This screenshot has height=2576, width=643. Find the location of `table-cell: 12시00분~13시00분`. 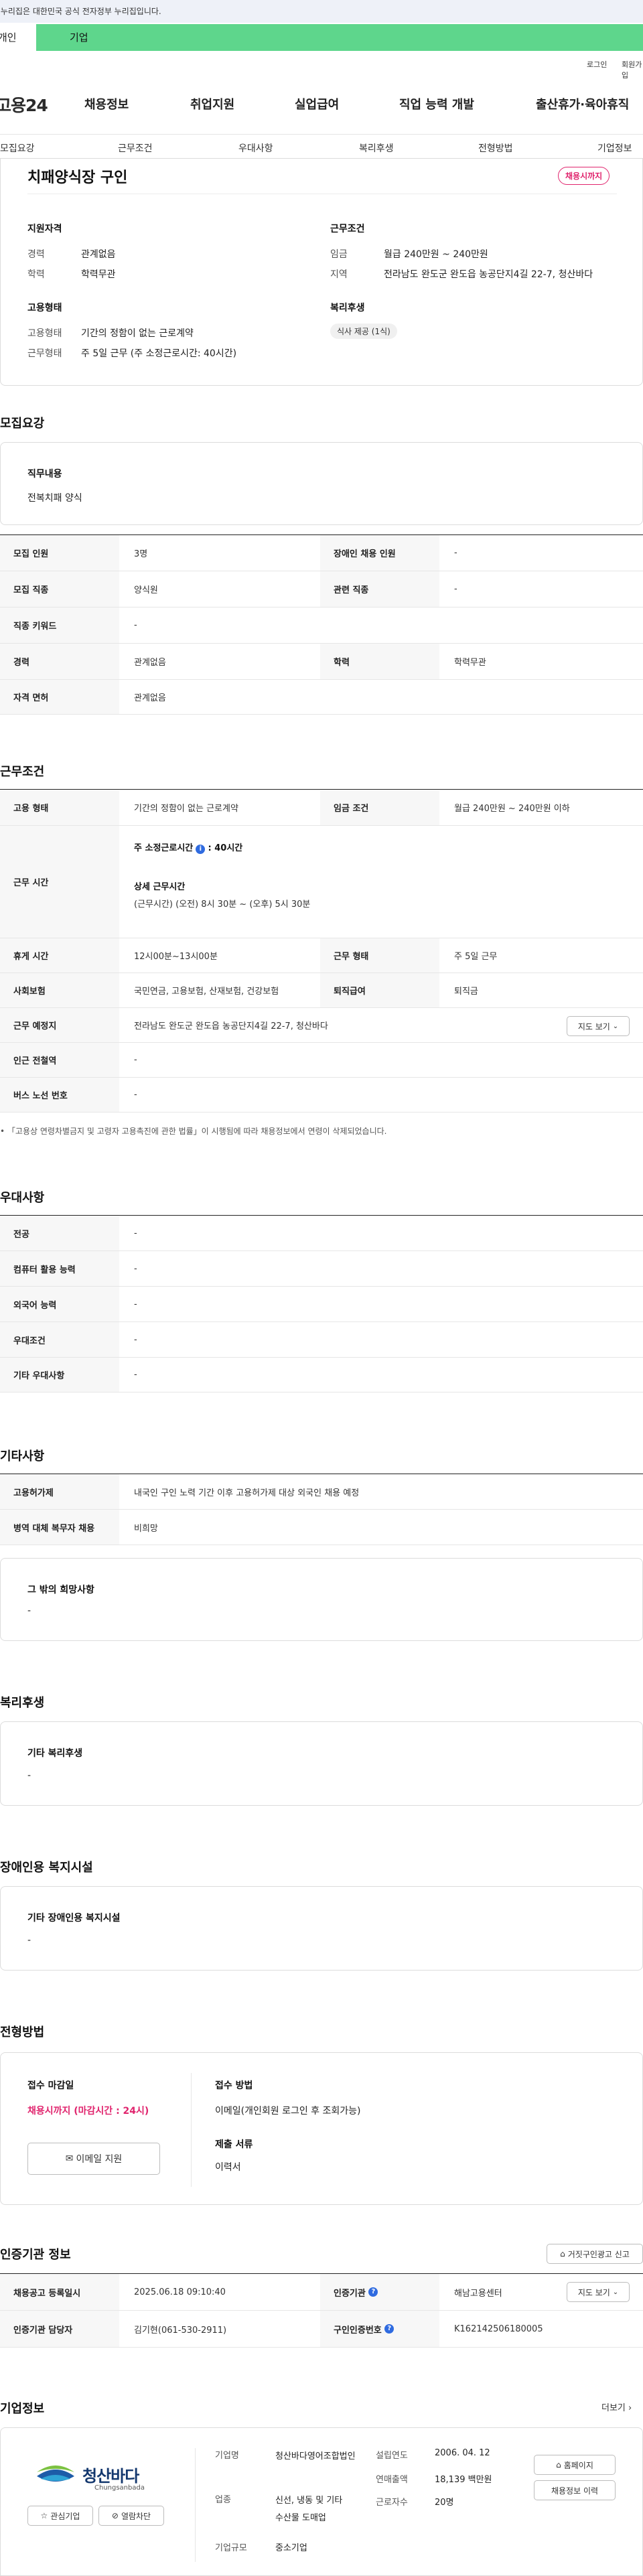

table-cell: 12시00분~13시00분 is located at coordinates (176, 957).